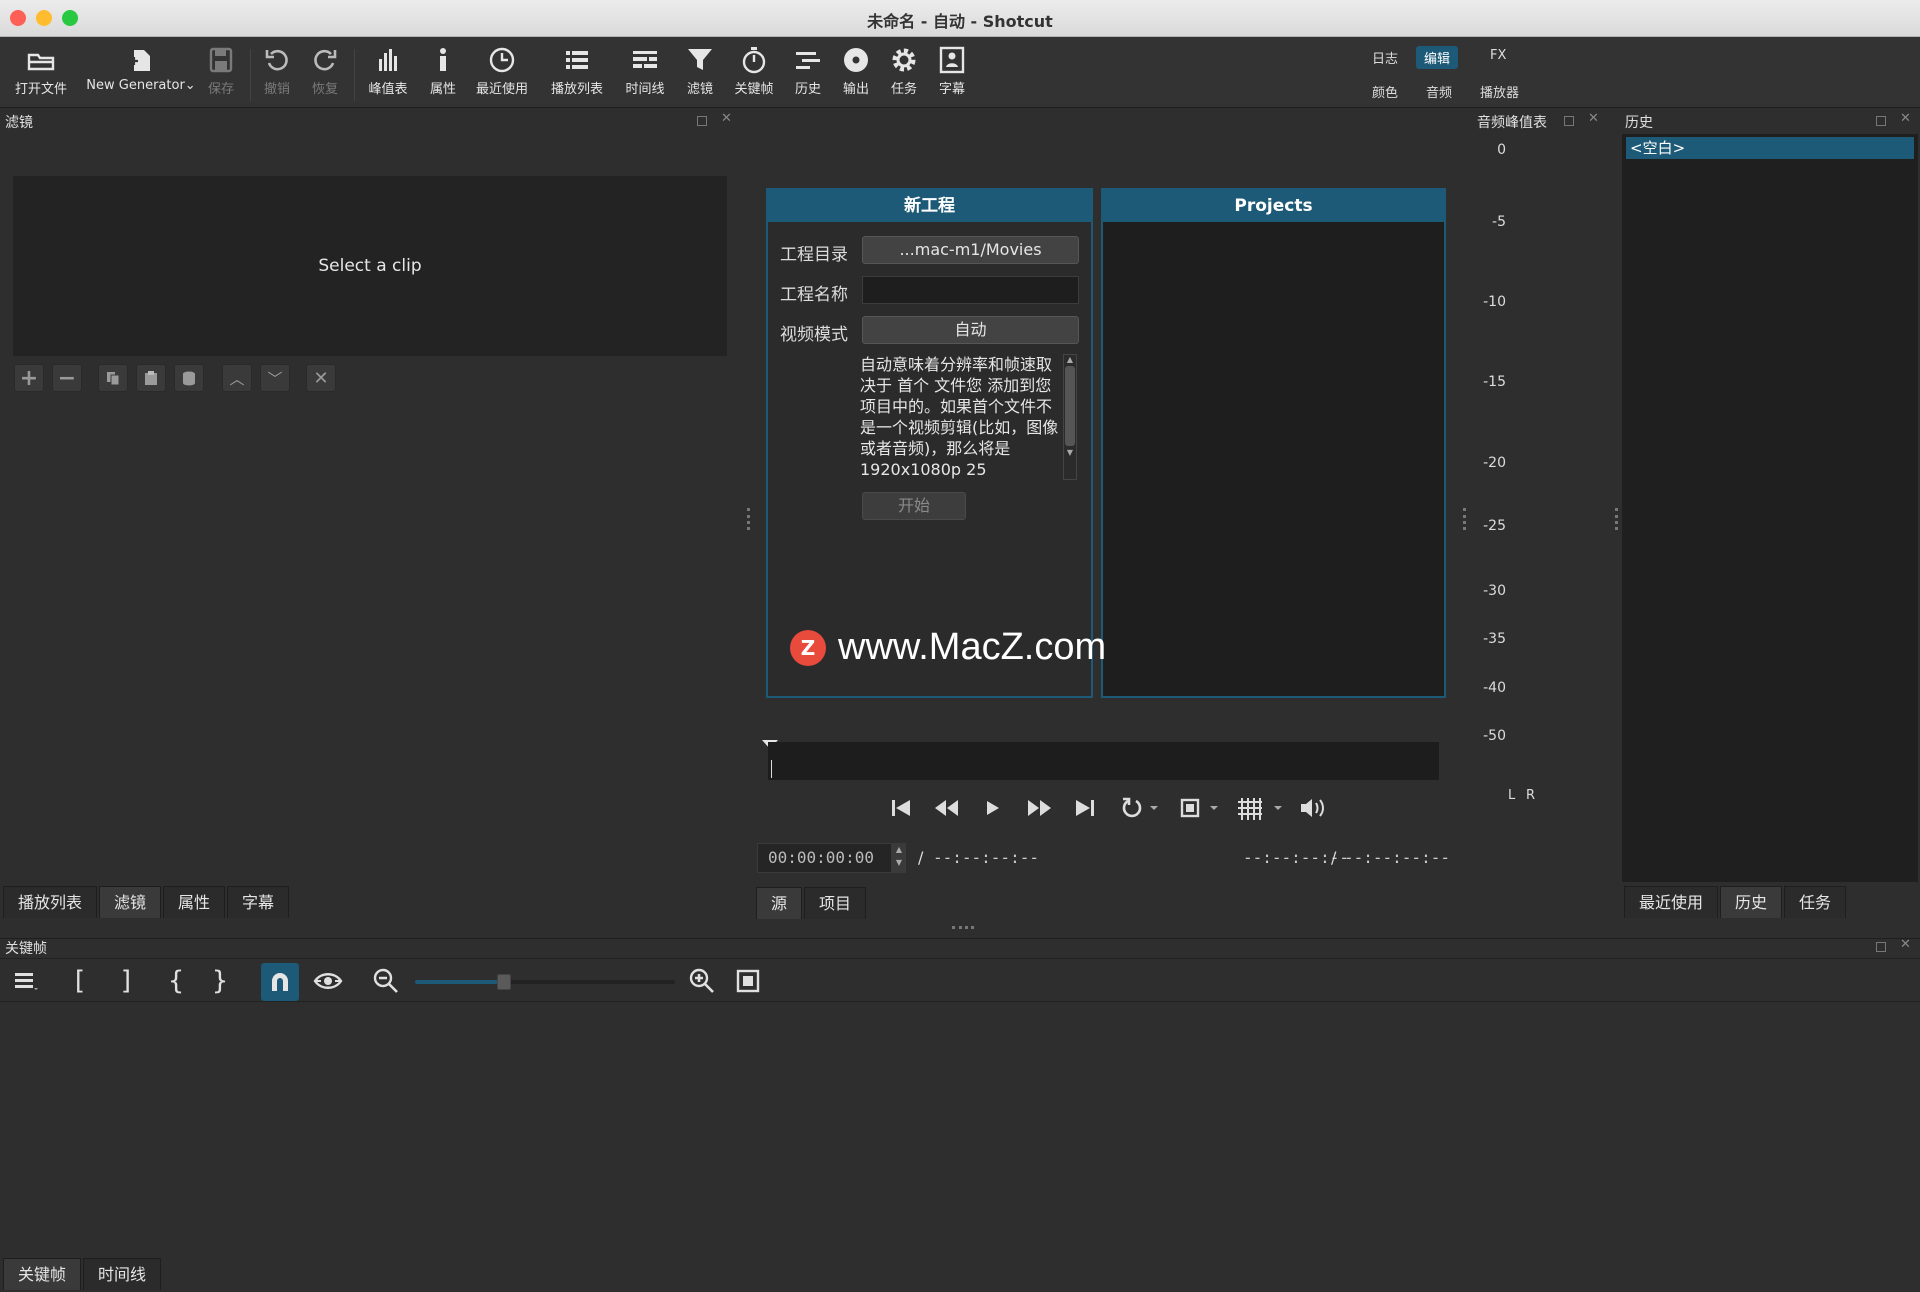 The image size is (1920, 1292). What do you see at coordinates (502, 73) in the screenshot?
I see `recent-button: 最近使用` at bounding box center [502, 73].